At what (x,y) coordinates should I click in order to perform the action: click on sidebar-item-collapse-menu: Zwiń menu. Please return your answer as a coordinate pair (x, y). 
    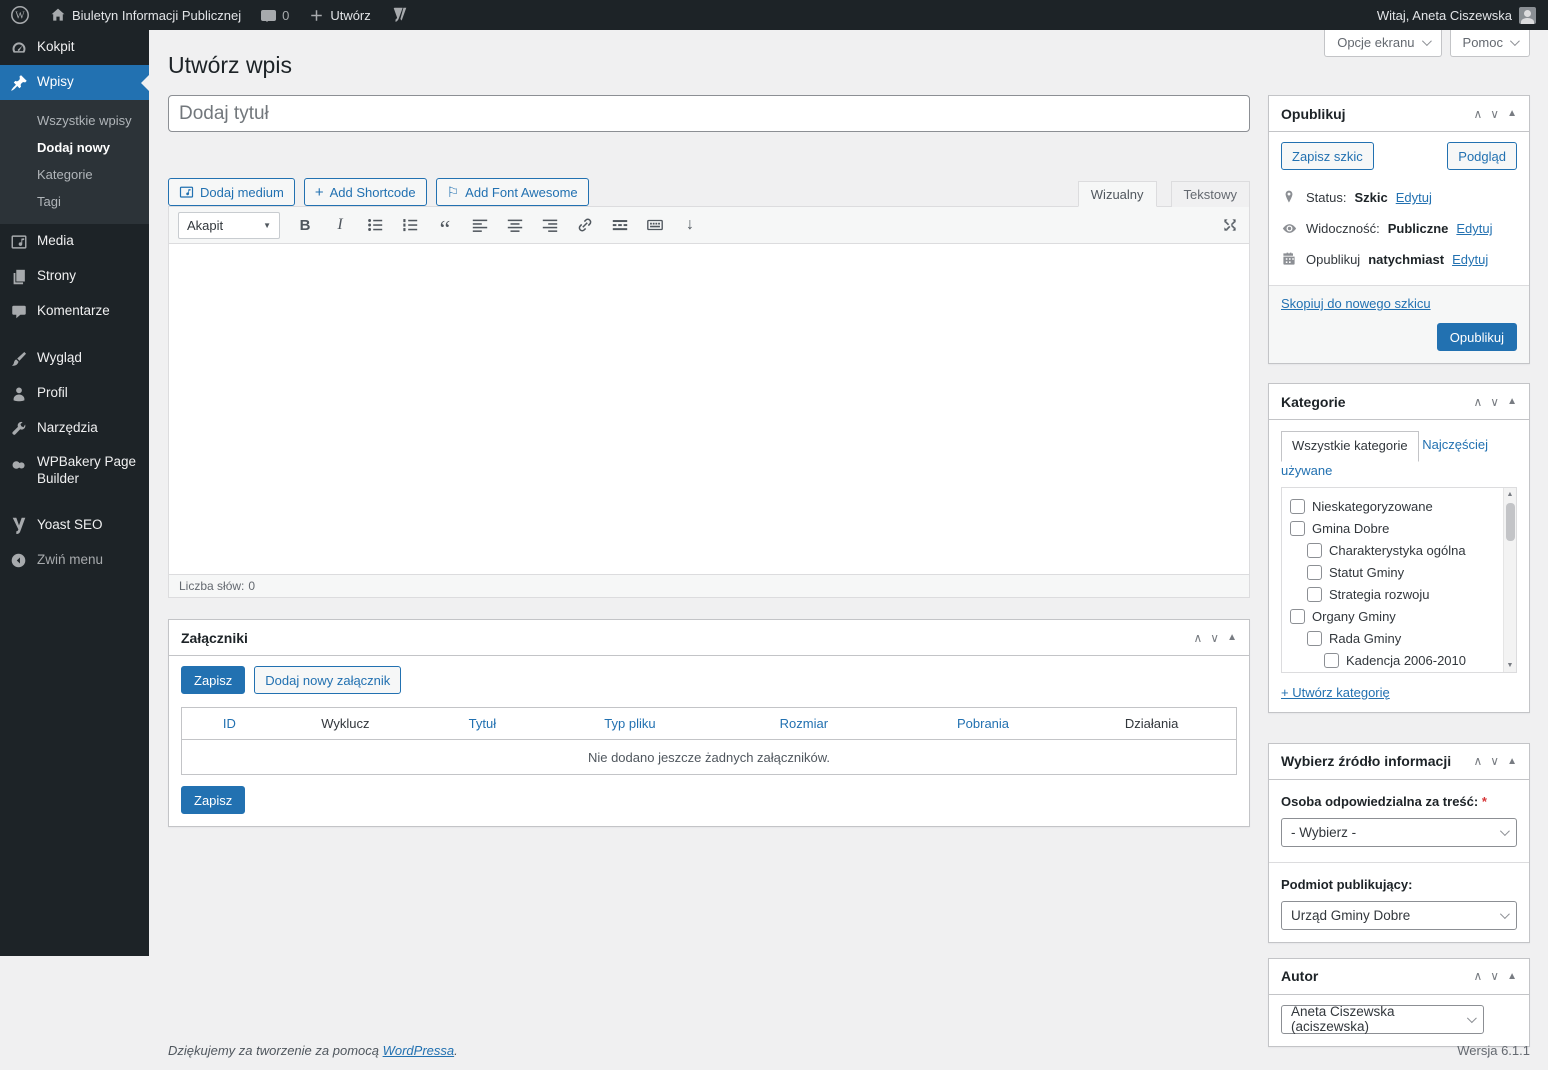
    Looking at the image, I should click on (74, 560).